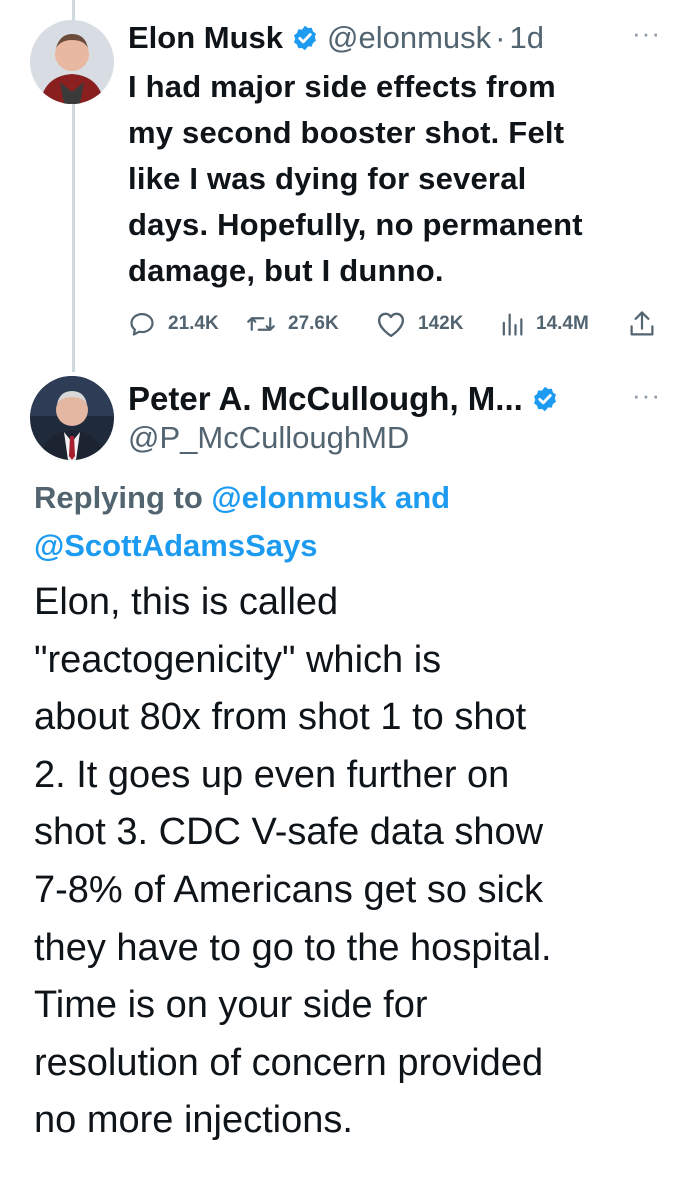  What do you see at coordinates (422, 497) in the screenshot?
I see `replying-and: and` at bounding box center [422, 497].